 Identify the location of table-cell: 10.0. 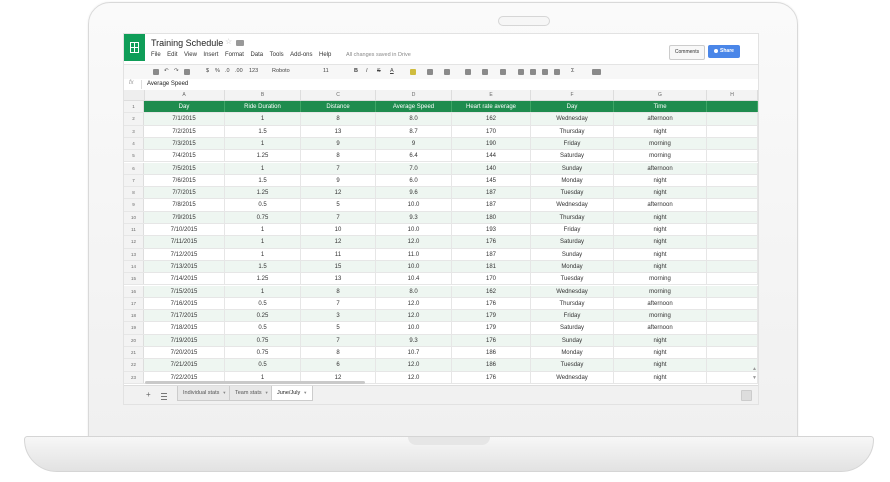
(414, 328).